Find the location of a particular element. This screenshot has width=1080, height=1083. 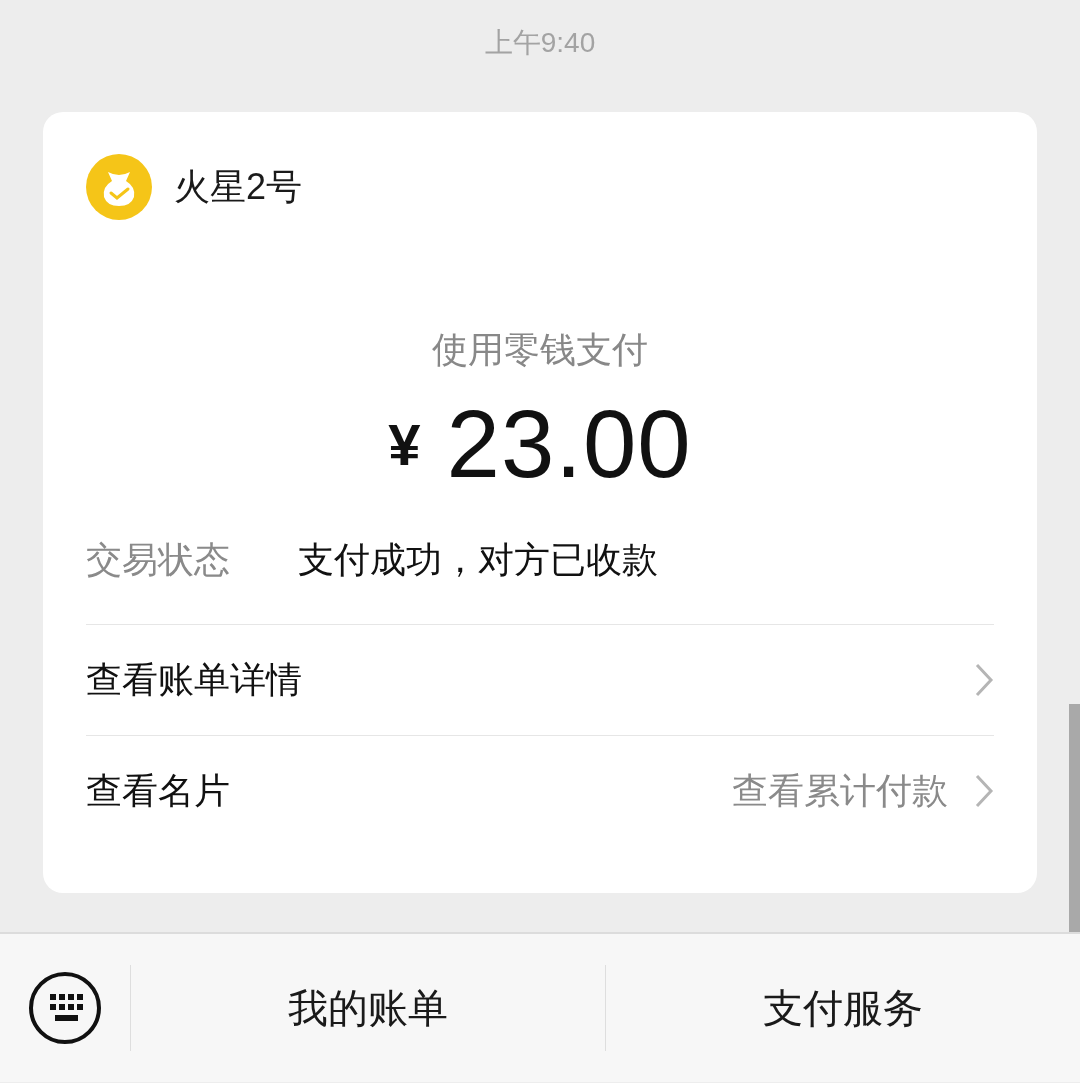

merchant-name: 火星2号 is located at coordinates (238, 186).